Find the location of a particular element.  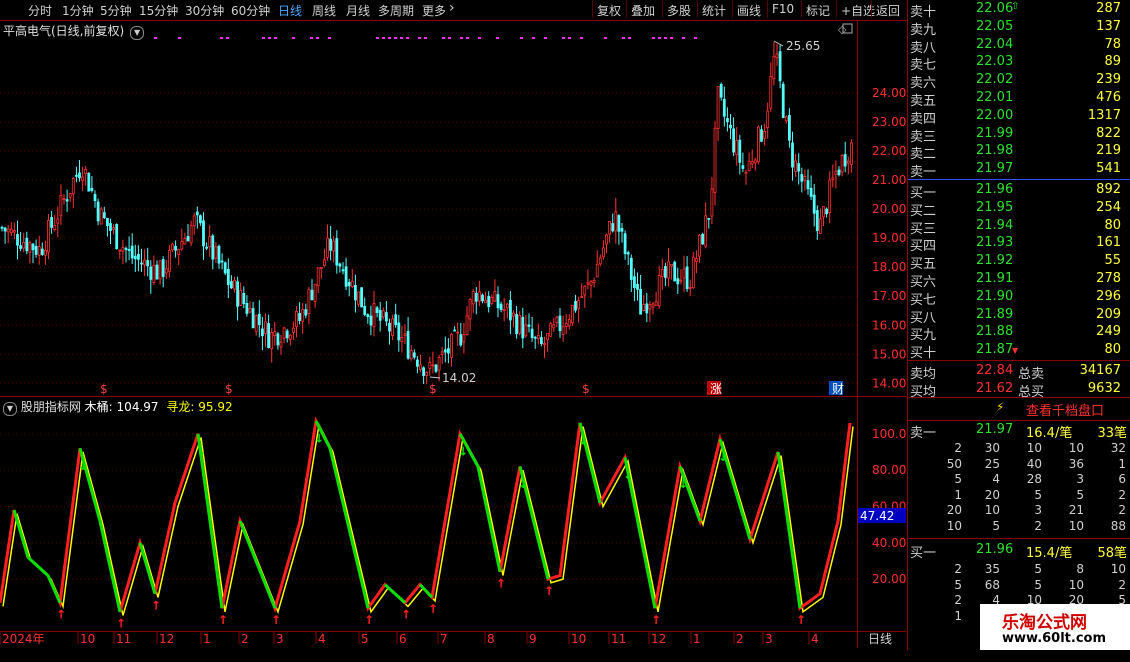

time-axis-label: 4 is located at coordinates (322, 639).